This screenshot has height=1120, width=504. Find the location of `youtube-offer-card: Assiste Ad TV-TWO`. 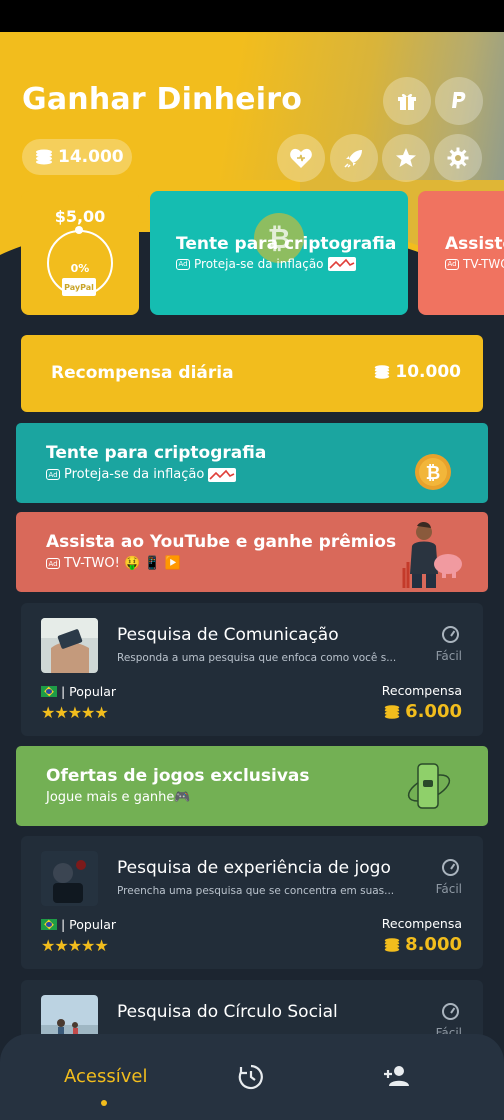

youtube-offer-card: Assiste Ad TV-TWO is located at coordinates (461, 253).